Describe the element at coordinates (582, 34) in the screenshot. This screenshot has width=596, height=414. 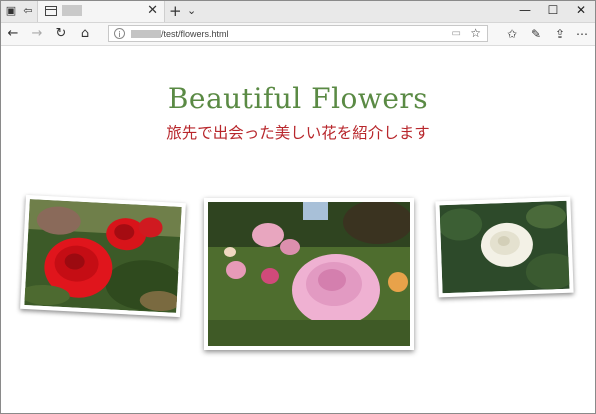
I see `more-icon: ⋯` at that location.